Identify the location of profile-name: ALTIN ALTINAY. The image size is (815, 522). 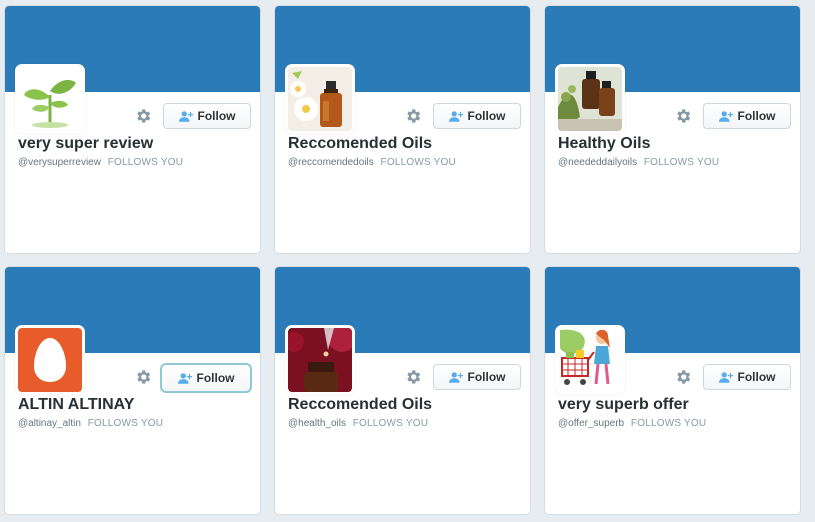
(76, 405).